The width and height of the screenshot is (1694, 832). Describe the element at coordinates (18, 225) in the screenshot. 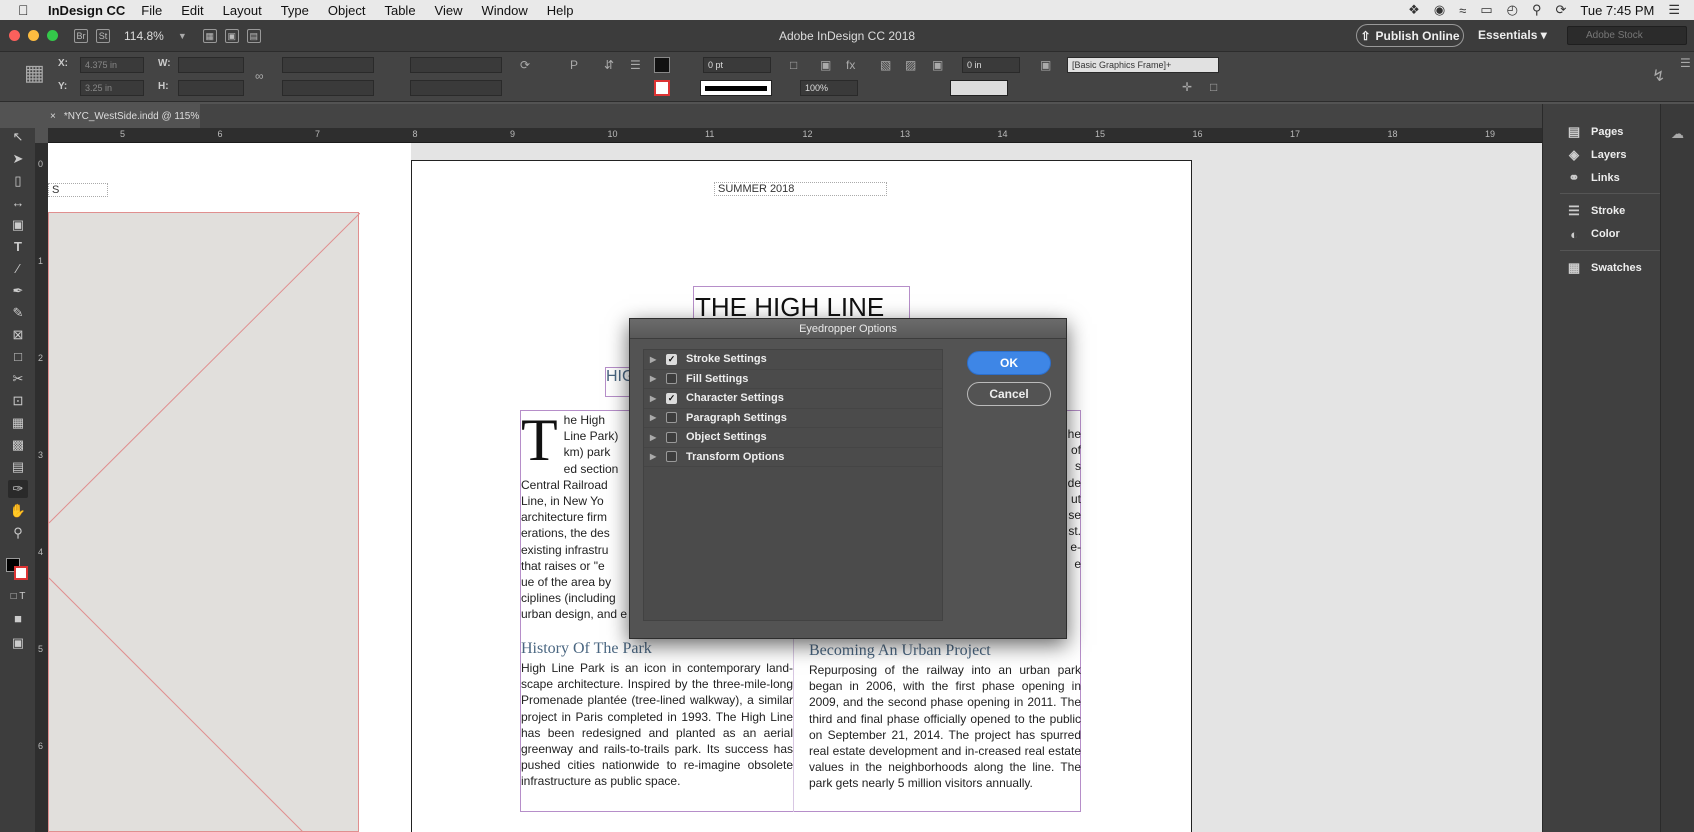

I see `content-collector-icon: ▣` at that location.